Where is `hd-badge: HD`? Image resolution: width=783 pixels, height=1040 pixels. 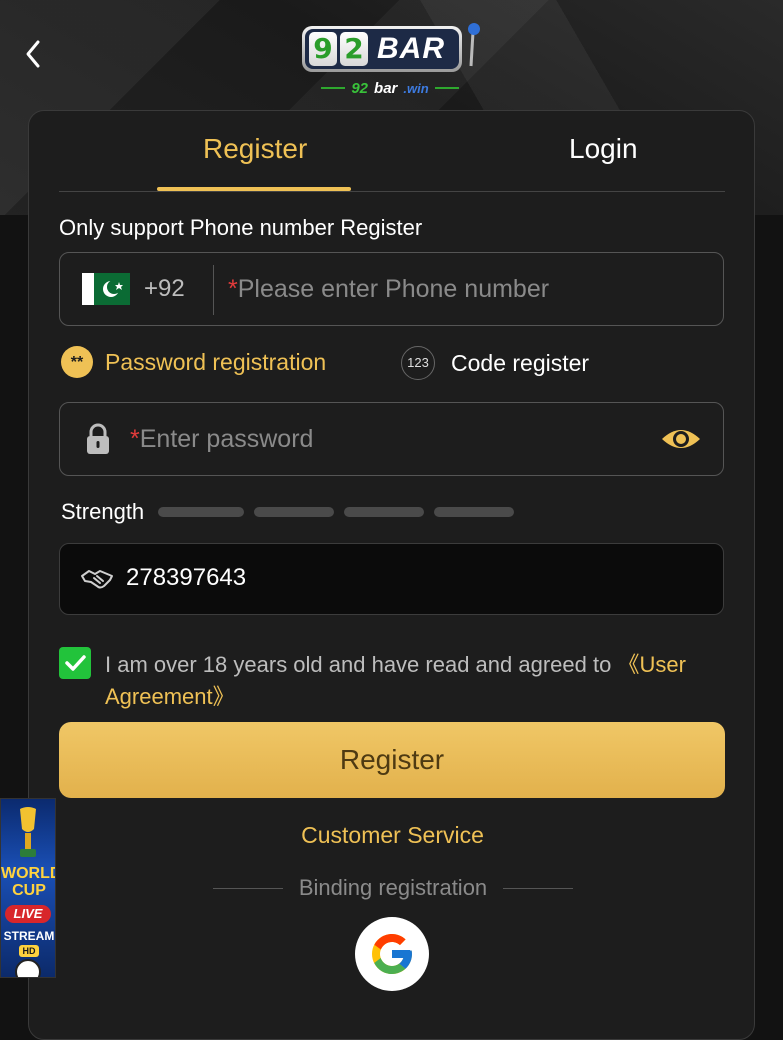
hd-badge: HD is located at coordinates (29, 951).